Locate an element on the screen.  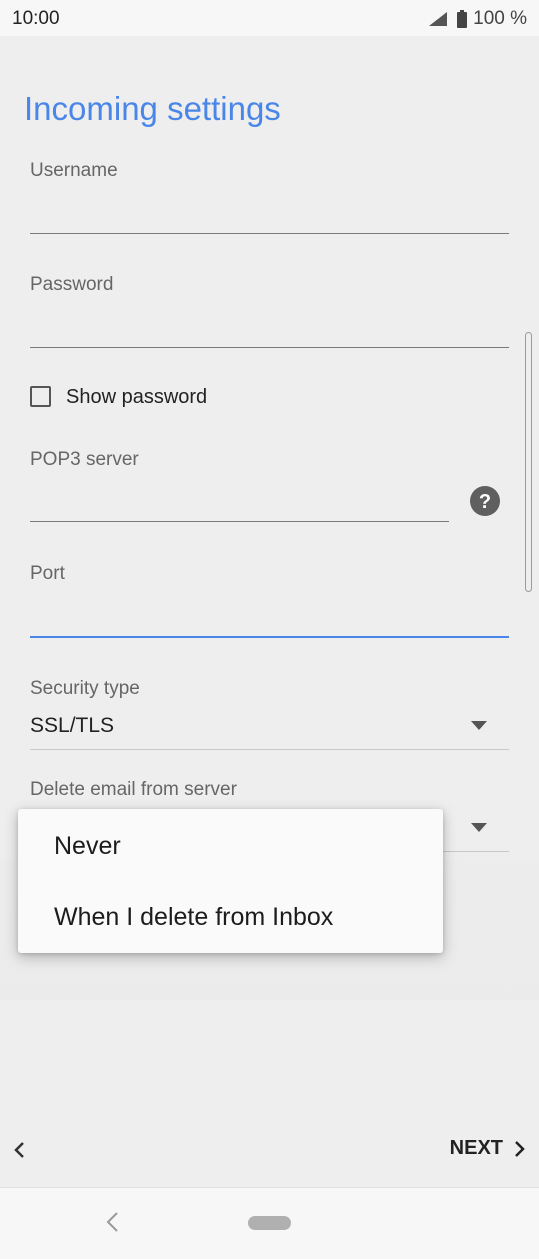
delete-email-label: Delete email from server is located at coordinates (133, 789).